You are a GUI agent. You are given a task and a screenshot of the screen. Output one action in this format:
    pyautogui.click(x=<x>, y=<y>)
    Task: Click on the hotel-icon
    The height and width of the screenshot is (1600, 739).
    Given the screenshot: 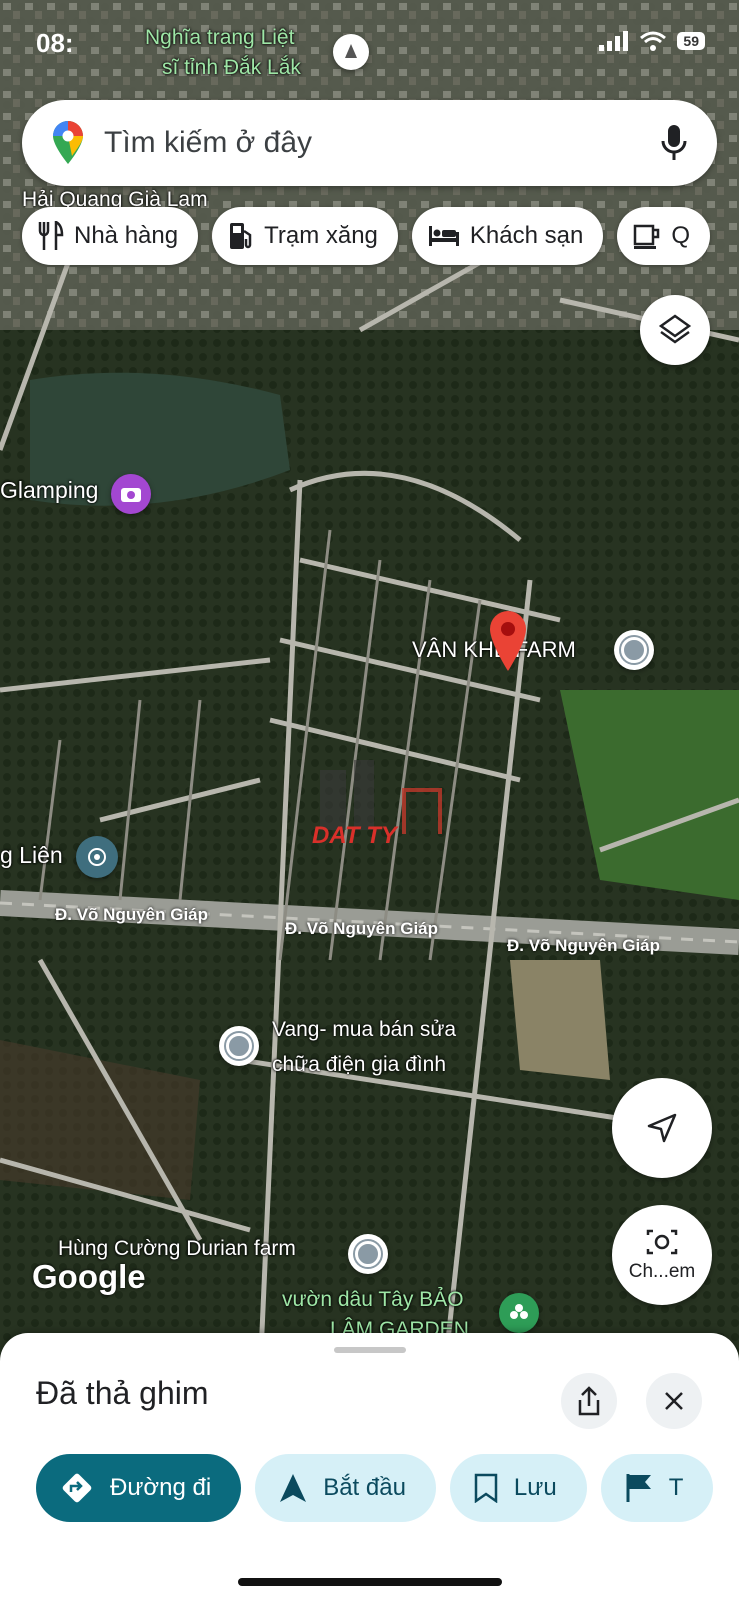 What is the action you would take?
    pyautogui.click(x=443, y=236)
    